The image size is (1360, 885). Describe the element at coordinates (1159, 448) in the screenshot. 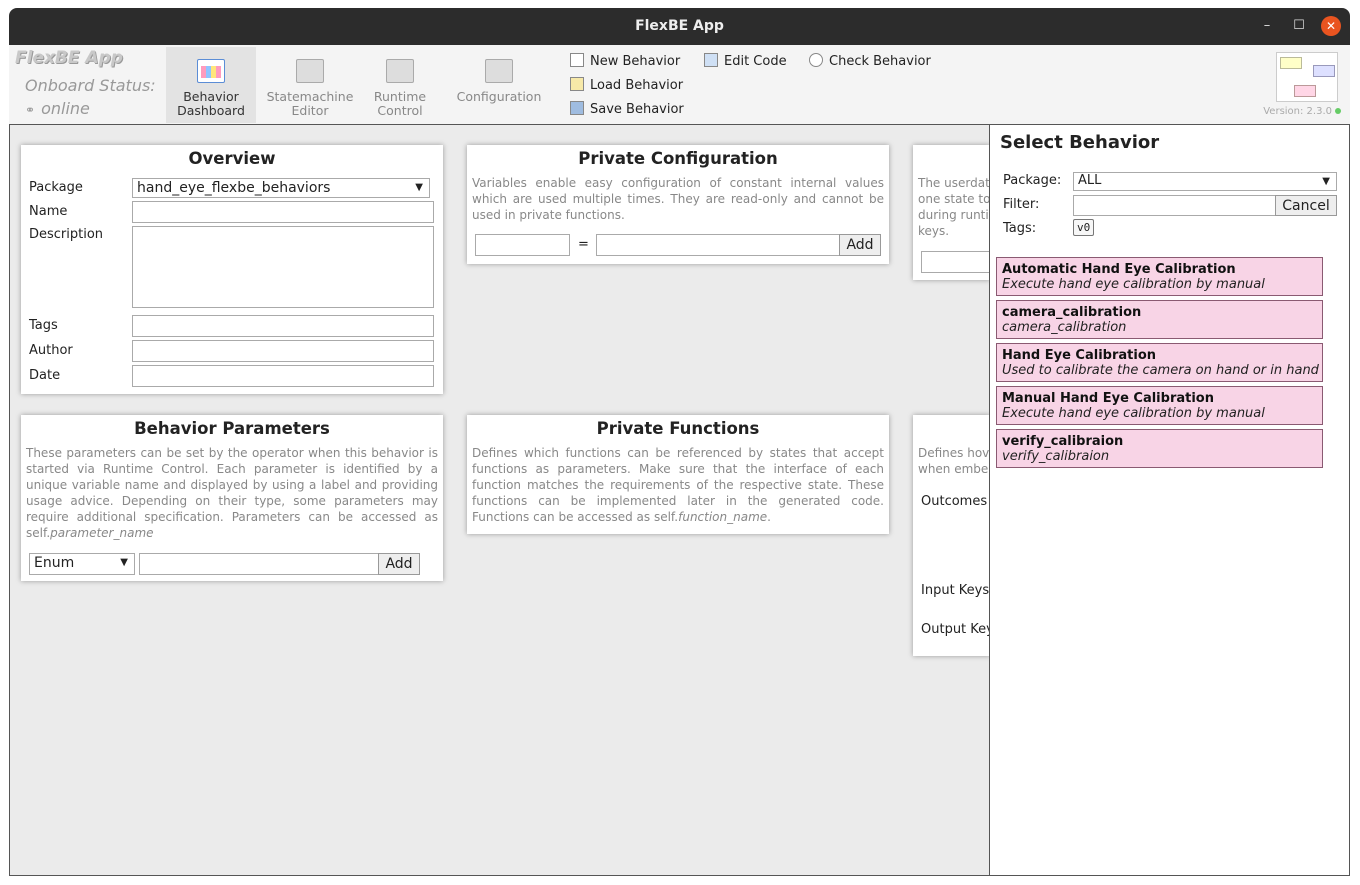

I see `behavior-item: verify_calibraion verify_calibraion` at that location.